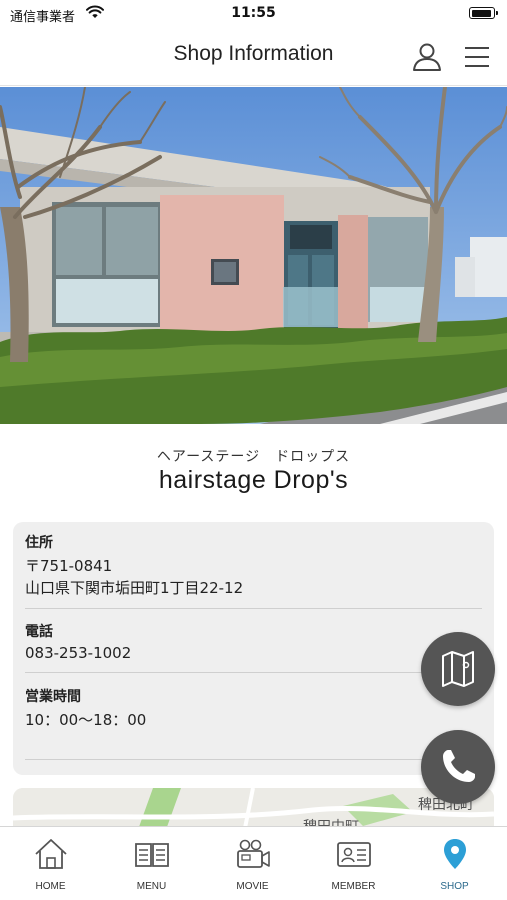 The image size is (507, 900). I want to click on tab-movie: MOVIE, so click(252, 863).